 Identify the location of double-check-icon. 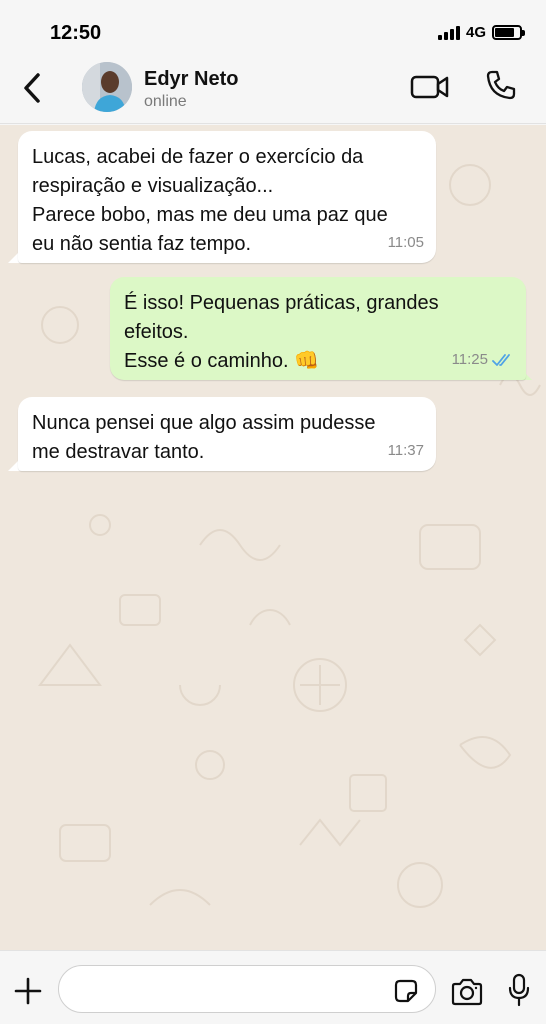
(501, 359).